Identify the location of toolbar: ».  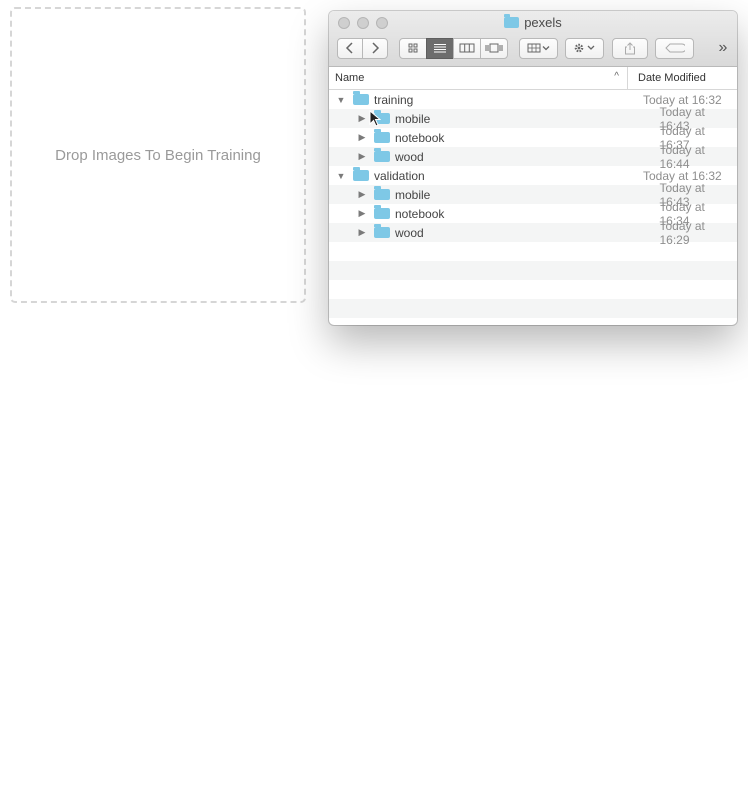
(534, 48).